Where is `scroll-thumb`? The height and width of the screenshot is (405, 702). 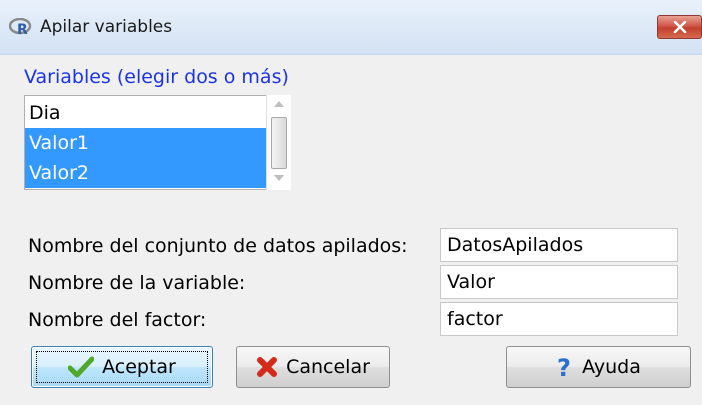
scroll-thumb is located at coordinates (279, 143).